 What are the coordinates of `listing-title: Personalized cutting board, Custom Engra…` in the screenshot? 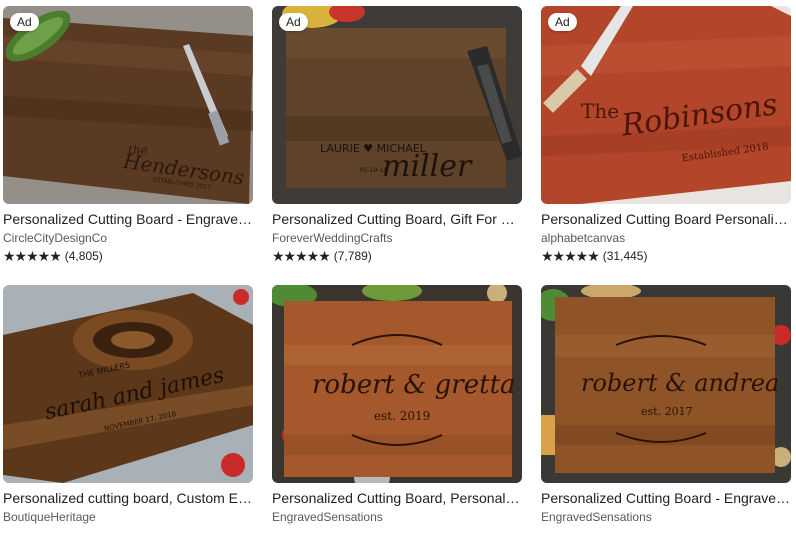 It's located at (128, 498).